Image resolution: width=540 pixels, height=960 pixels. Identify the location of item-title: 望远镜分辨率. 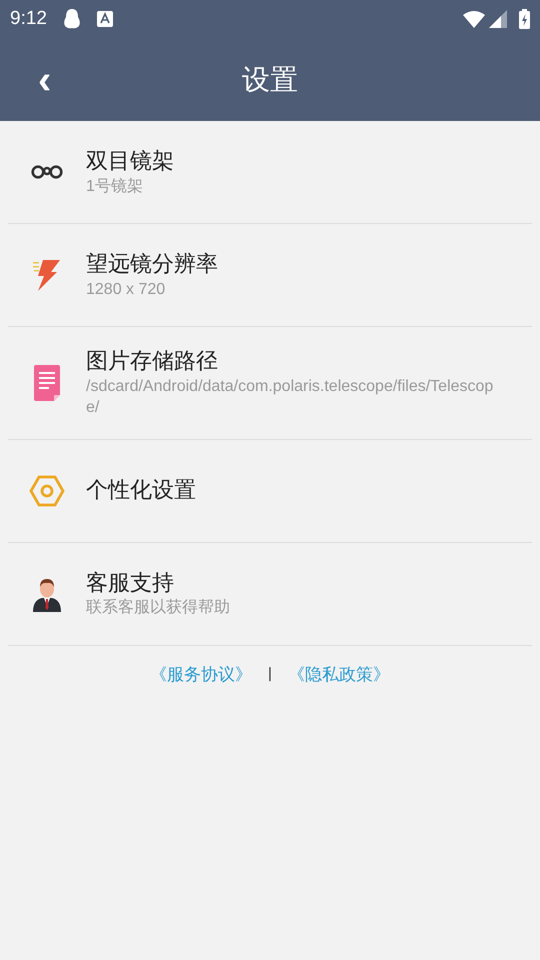
(152, 264).